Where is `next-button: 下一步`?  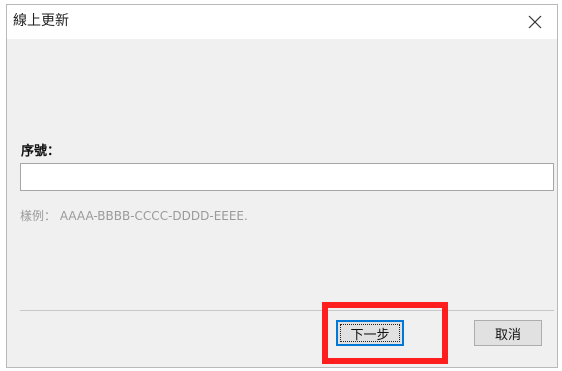
next-button: 下一步 is located at coordinates (370, 333).